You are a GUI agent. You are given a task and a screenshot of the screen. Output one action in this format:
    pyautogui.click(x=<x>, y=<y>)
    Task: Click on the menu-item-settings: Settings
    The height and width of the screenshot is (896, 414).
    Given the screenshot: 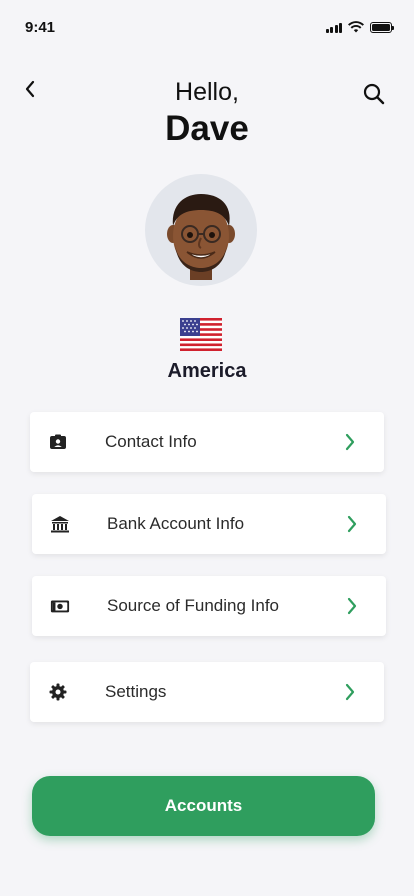 What is the action you would take?
    pyautogui.click(x=207, y=692)
    